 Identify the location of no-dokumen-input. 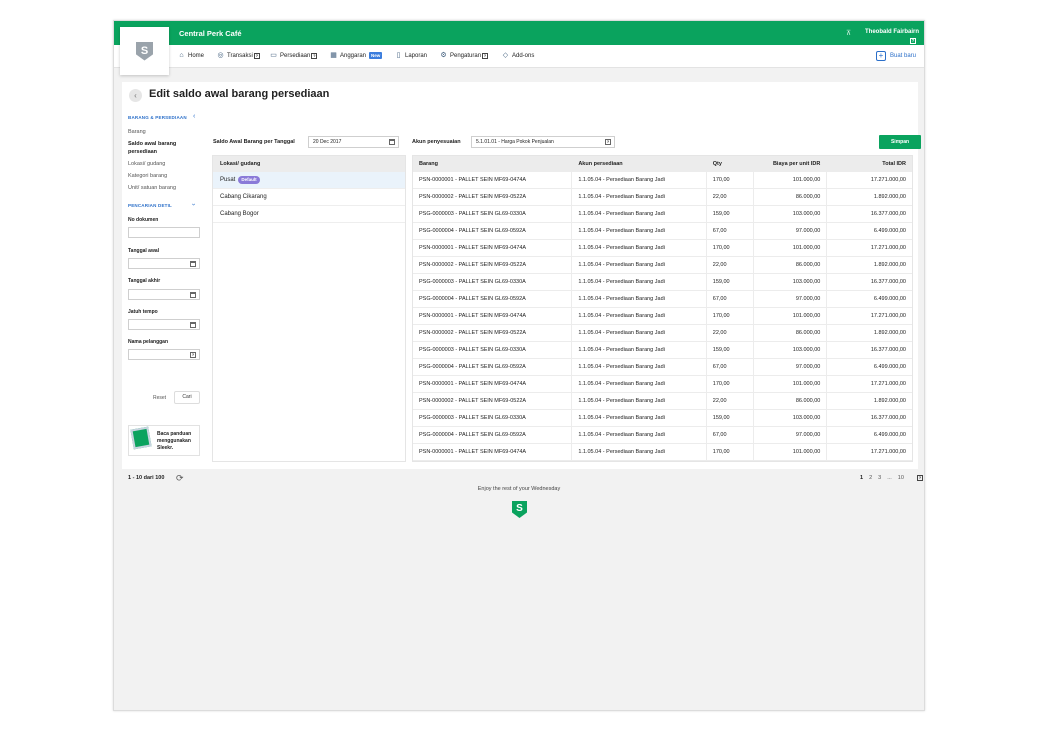
(164, 232).